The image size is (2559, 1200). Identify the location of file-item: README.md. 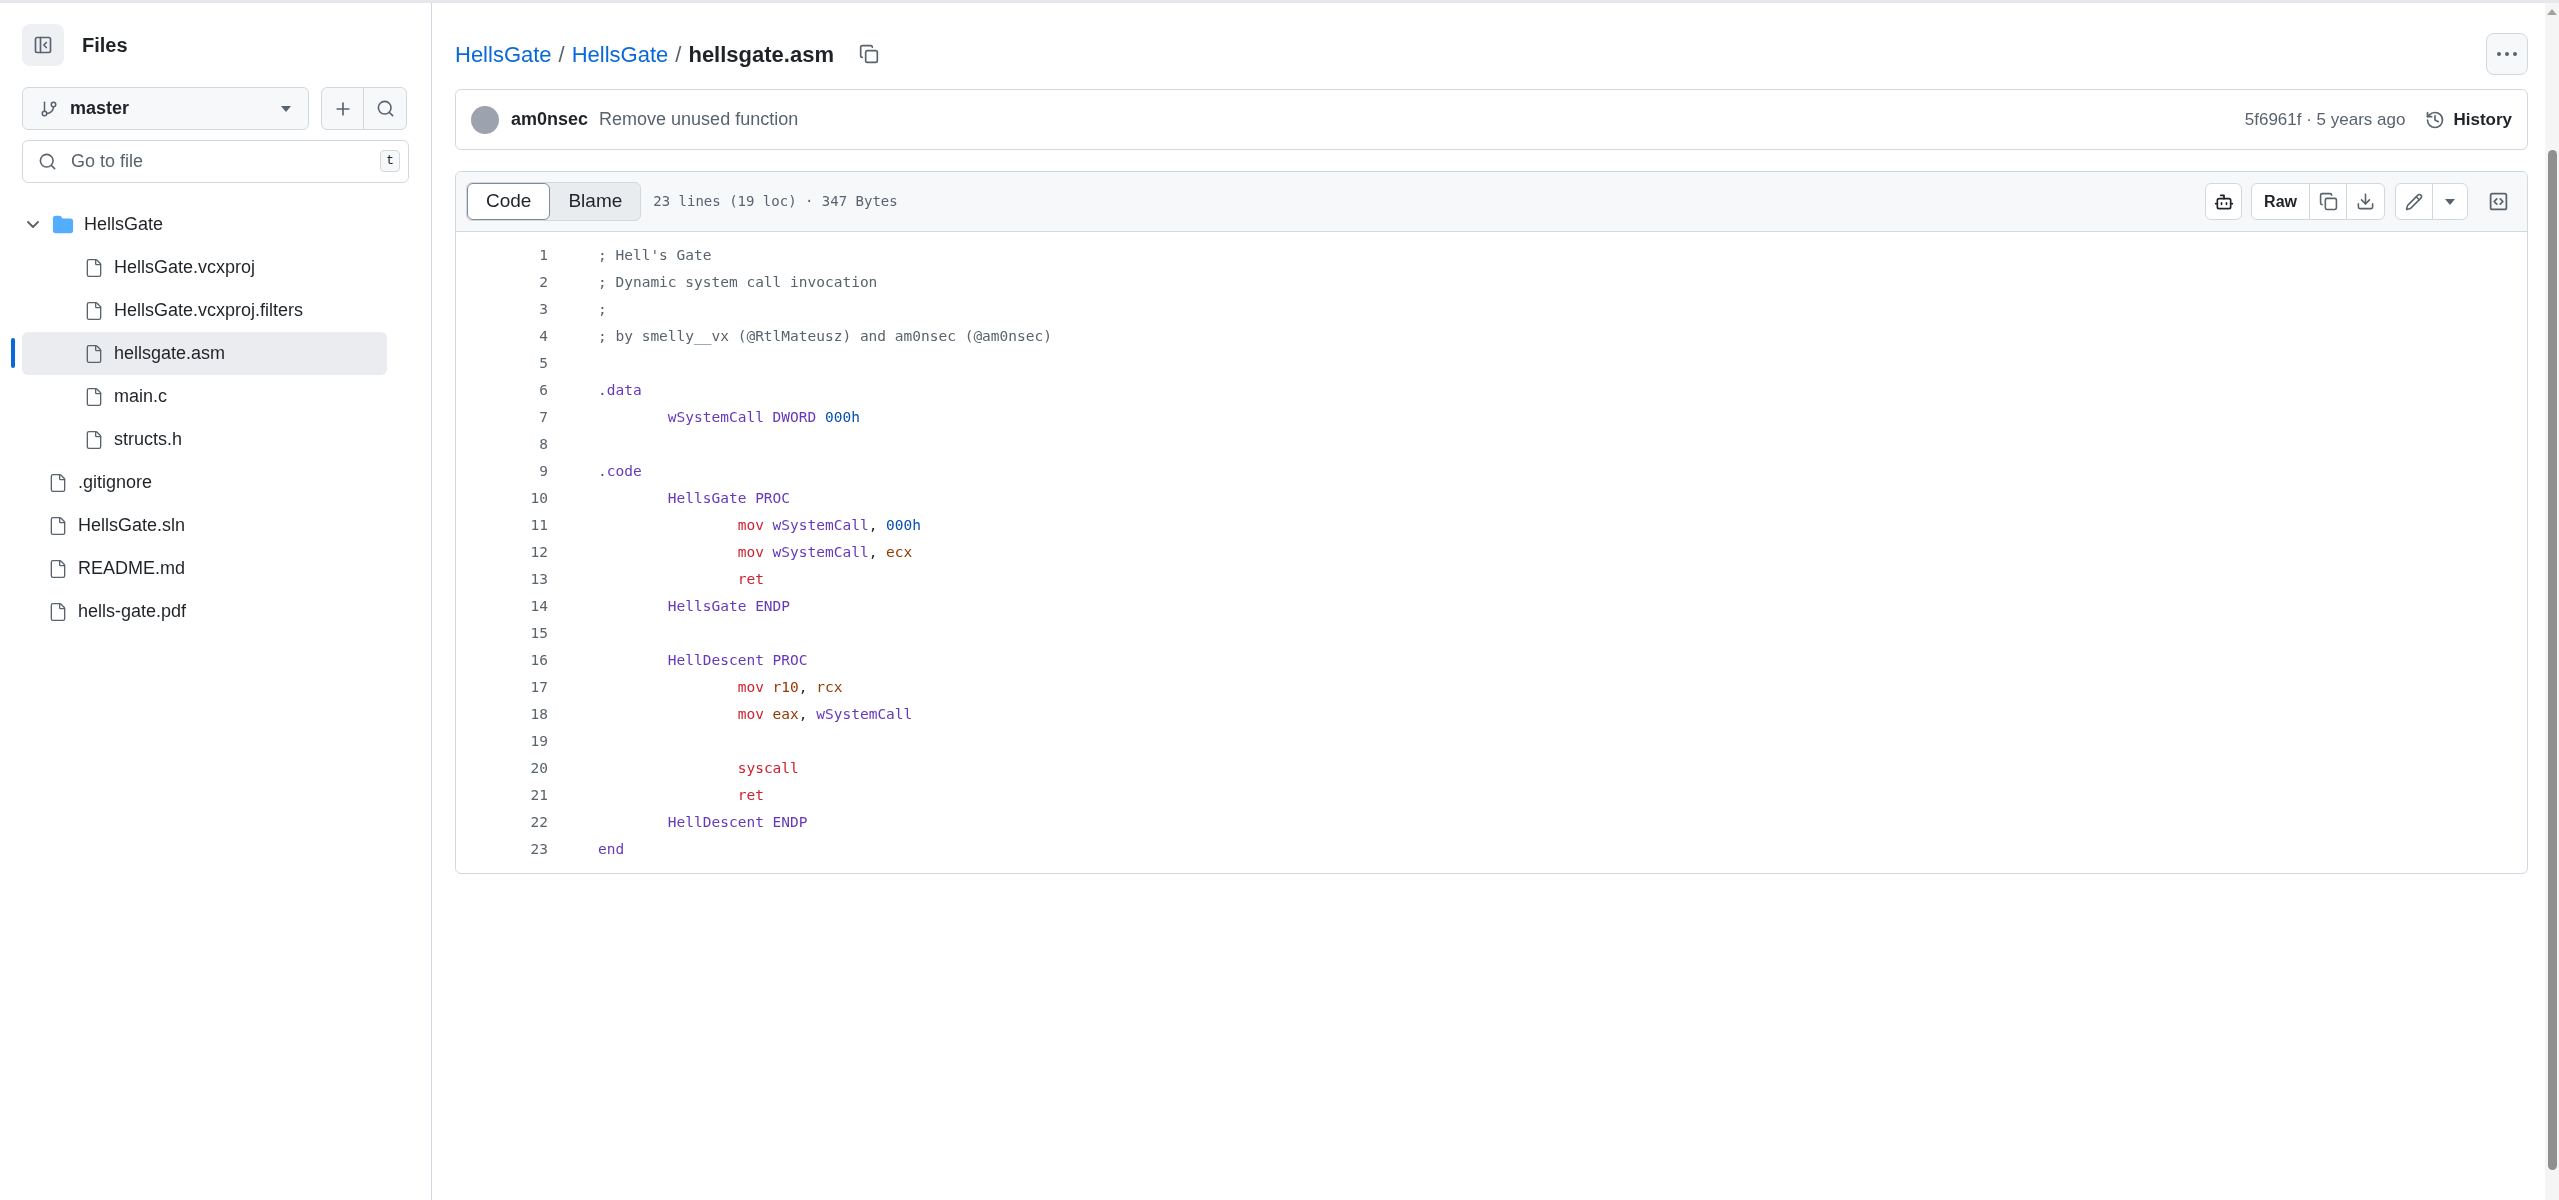
(204, 568).